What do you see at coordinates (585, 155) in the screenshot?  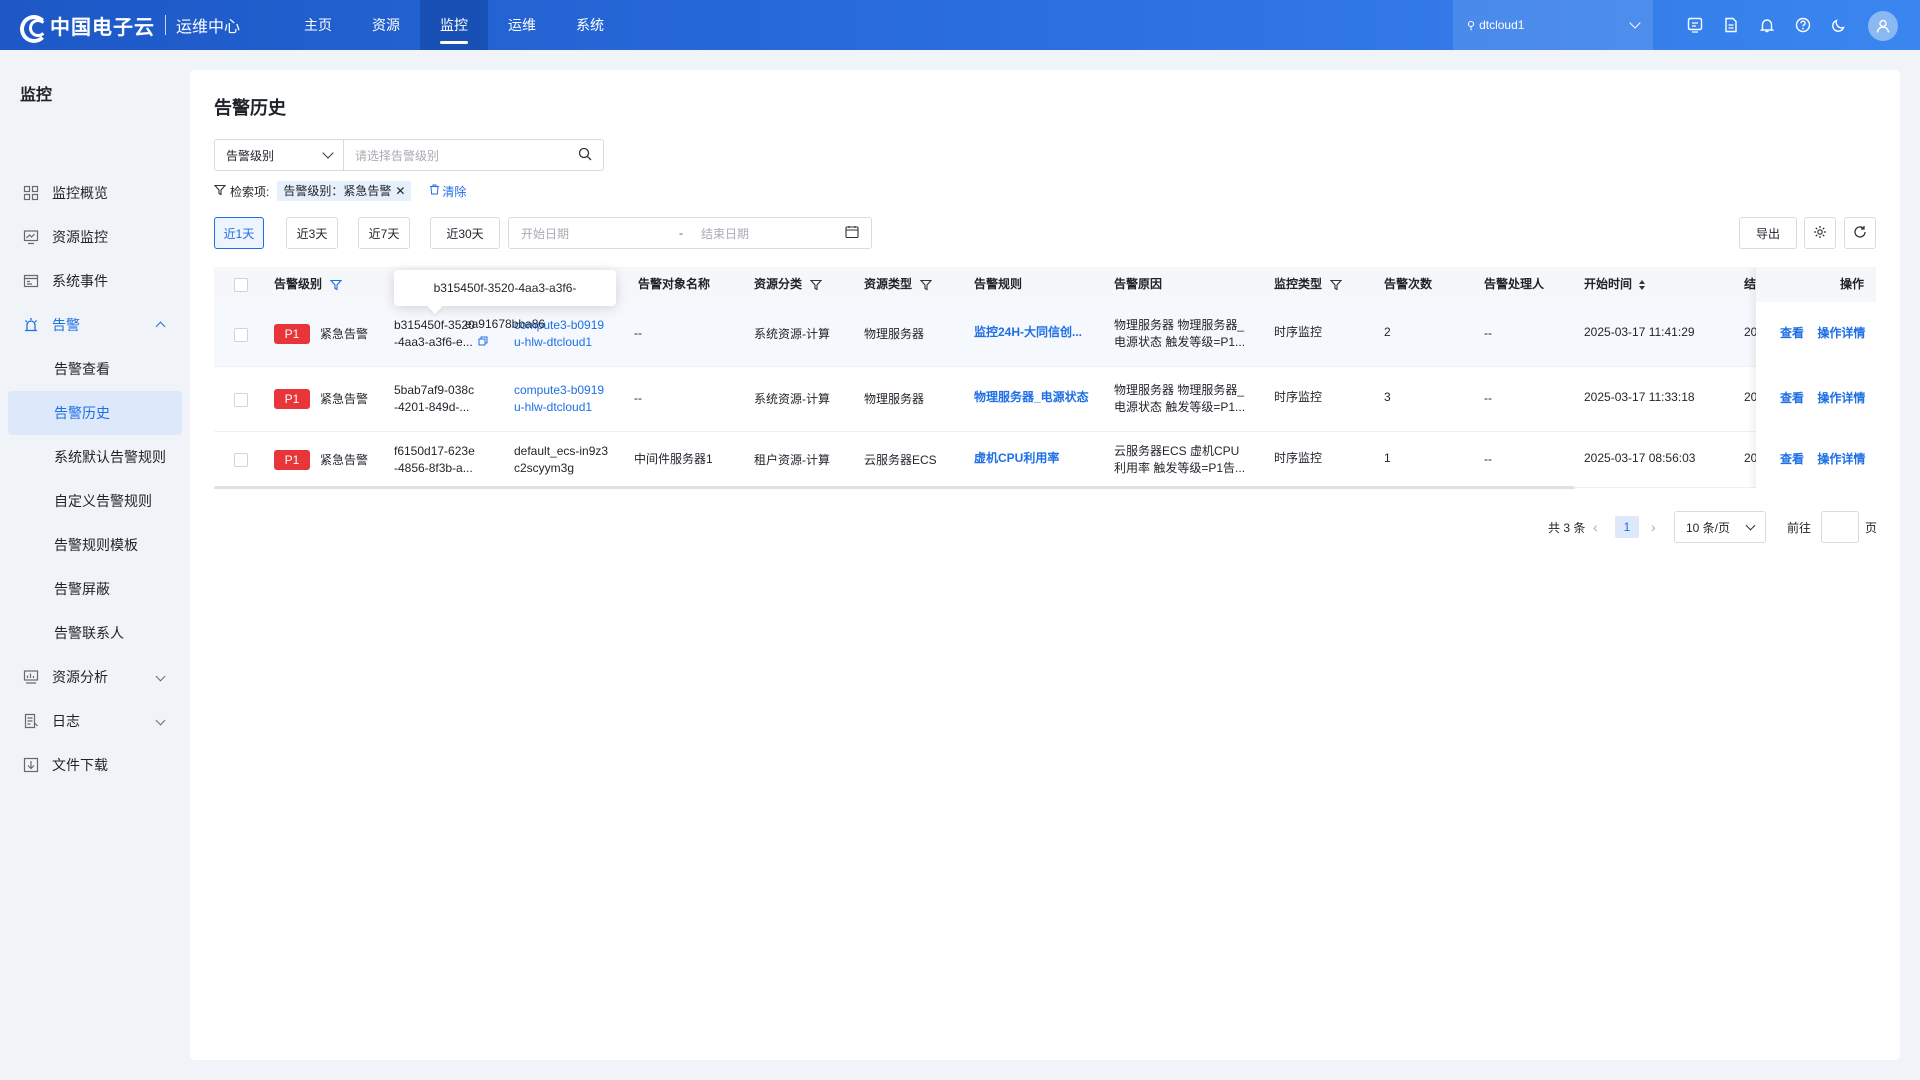 I see `search-icon` at bounding box center [585, 155].